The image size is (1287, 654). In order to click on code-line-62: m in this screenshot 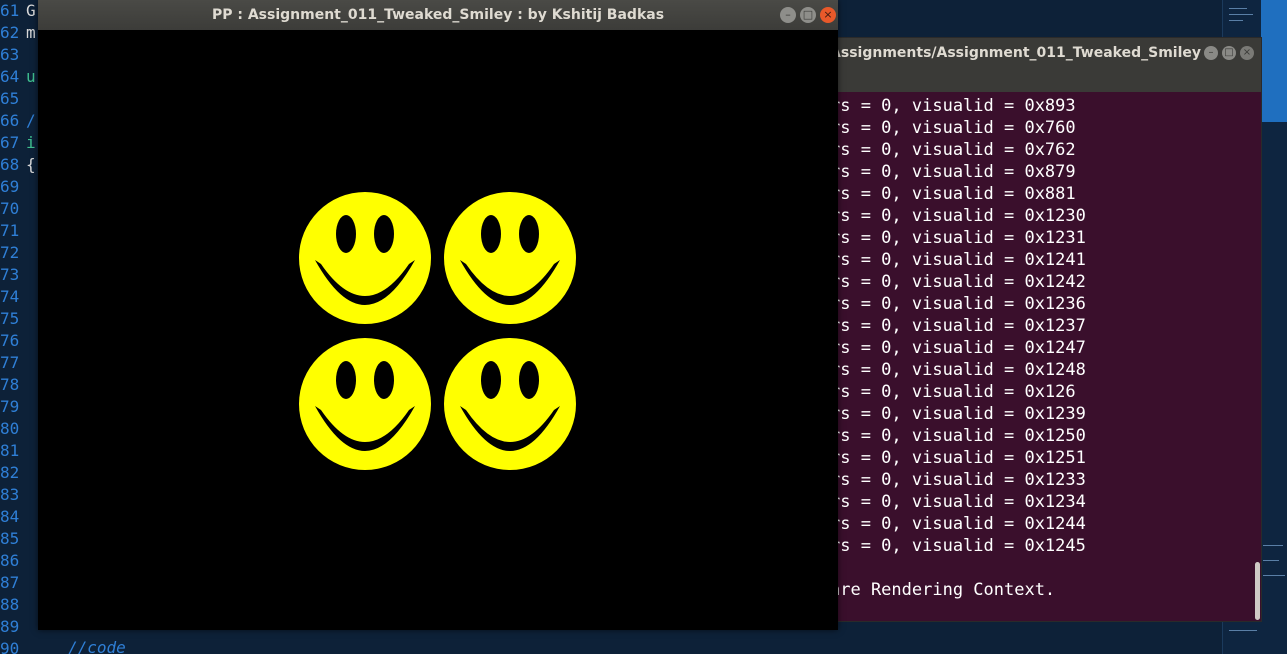, I will do `click(31, 32)`.